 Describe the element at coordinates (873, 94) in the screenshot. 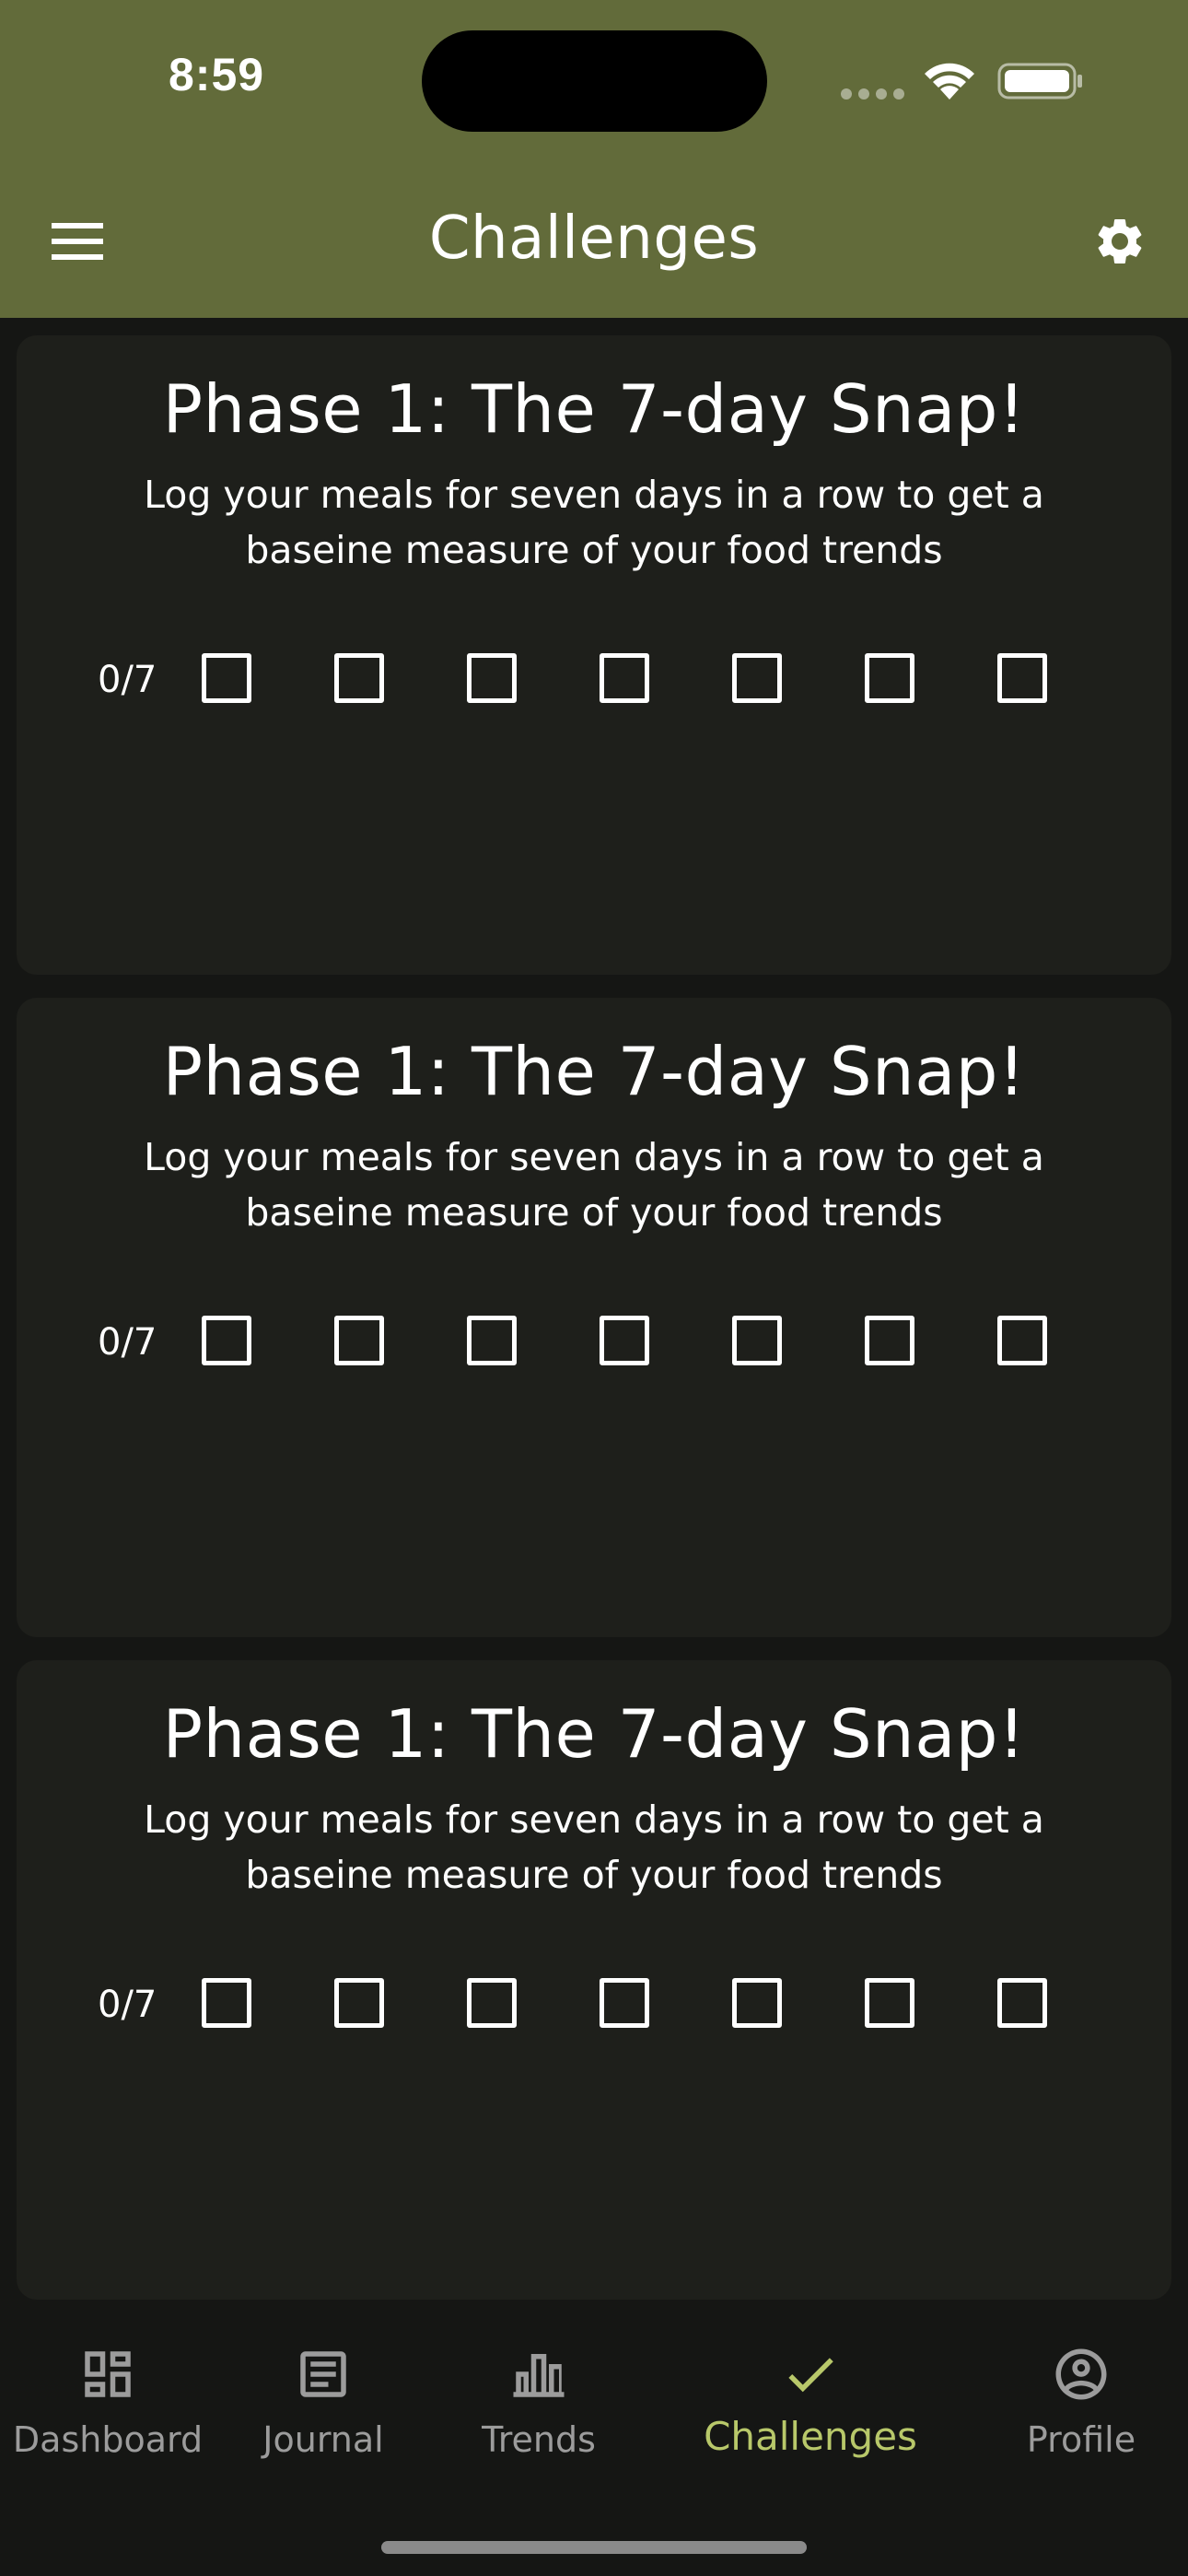

I see `cellular-signal-icon` at that location.